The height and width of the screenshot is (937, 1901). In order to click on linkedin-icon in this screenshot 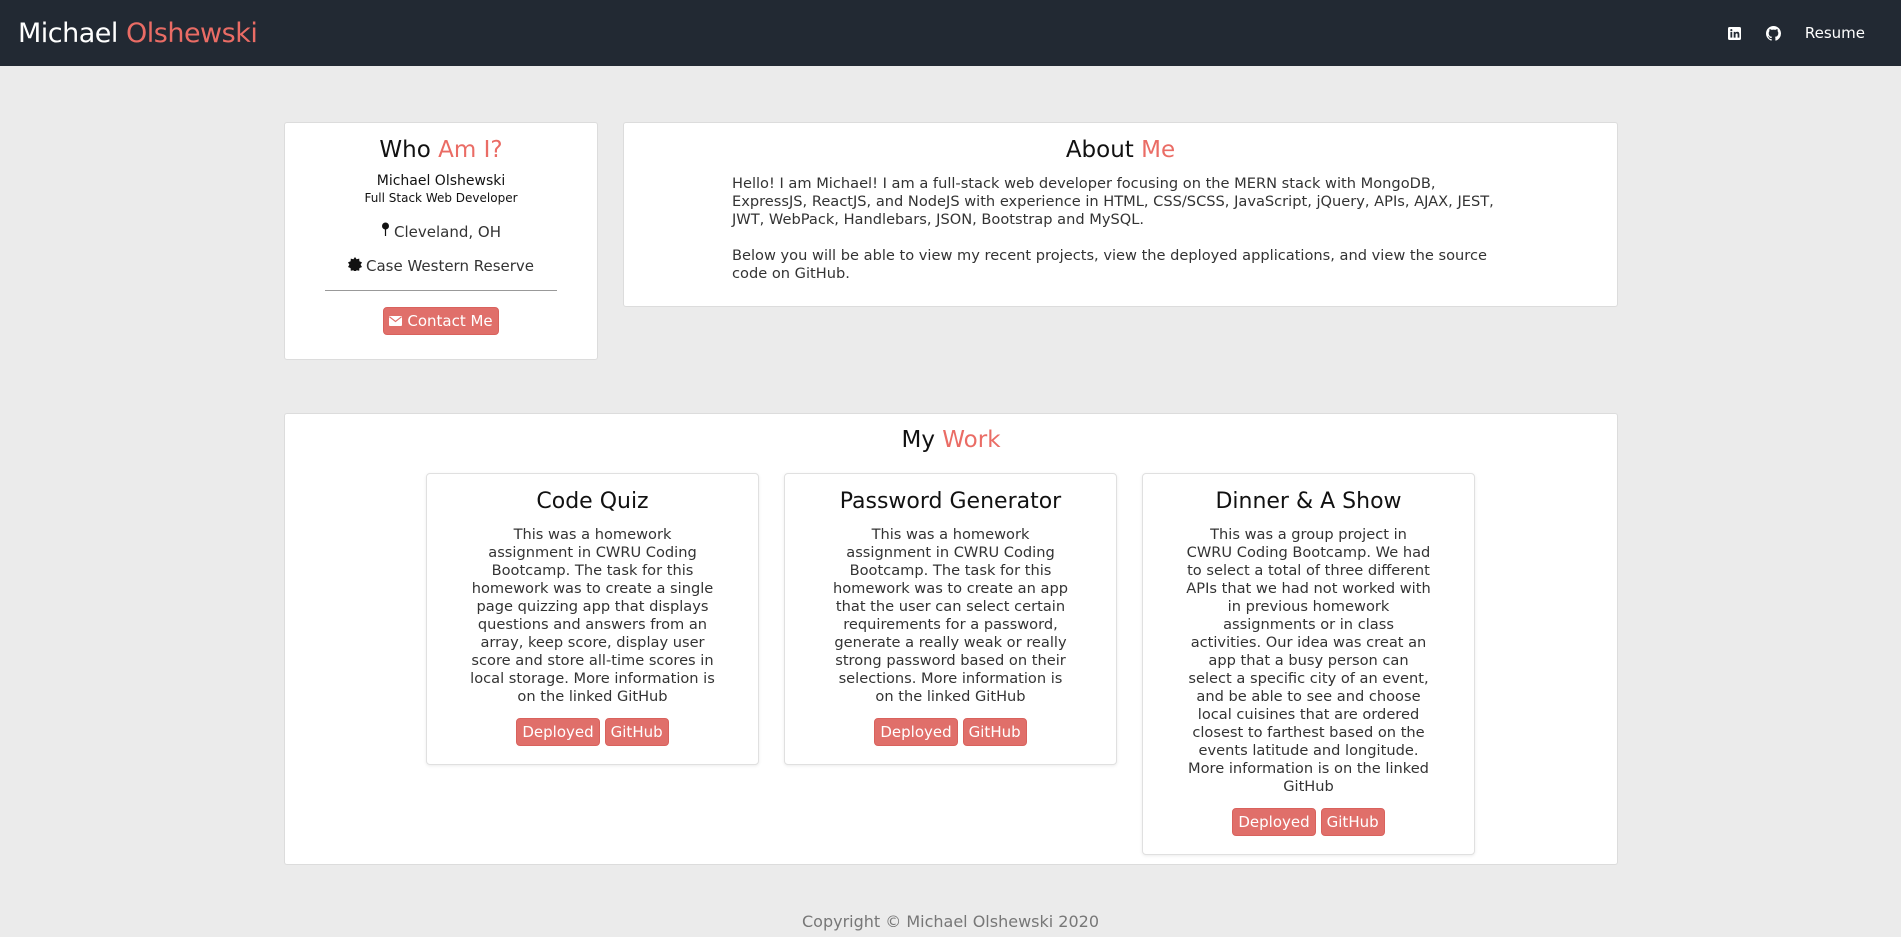, I will do `click(1735, 33)`.